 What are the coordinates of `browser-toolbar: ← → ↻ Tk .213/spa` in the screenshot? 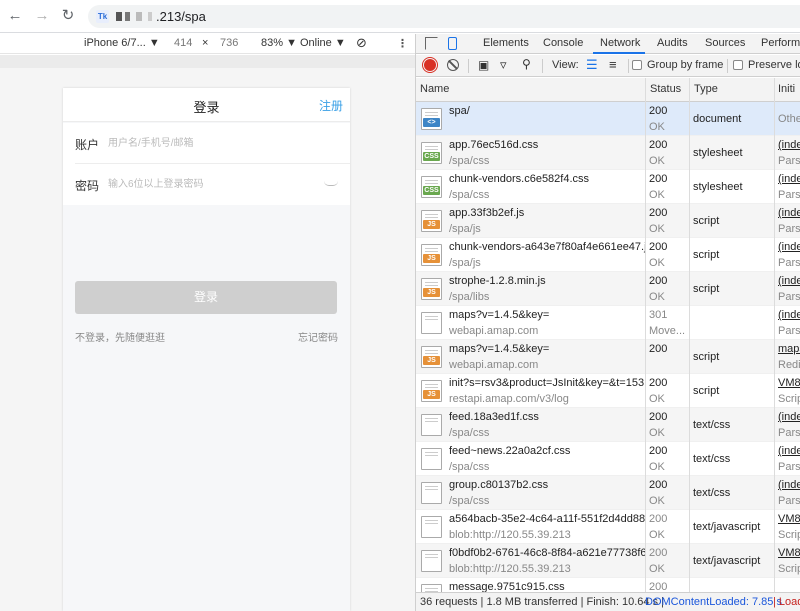 It's located at (400, 16).